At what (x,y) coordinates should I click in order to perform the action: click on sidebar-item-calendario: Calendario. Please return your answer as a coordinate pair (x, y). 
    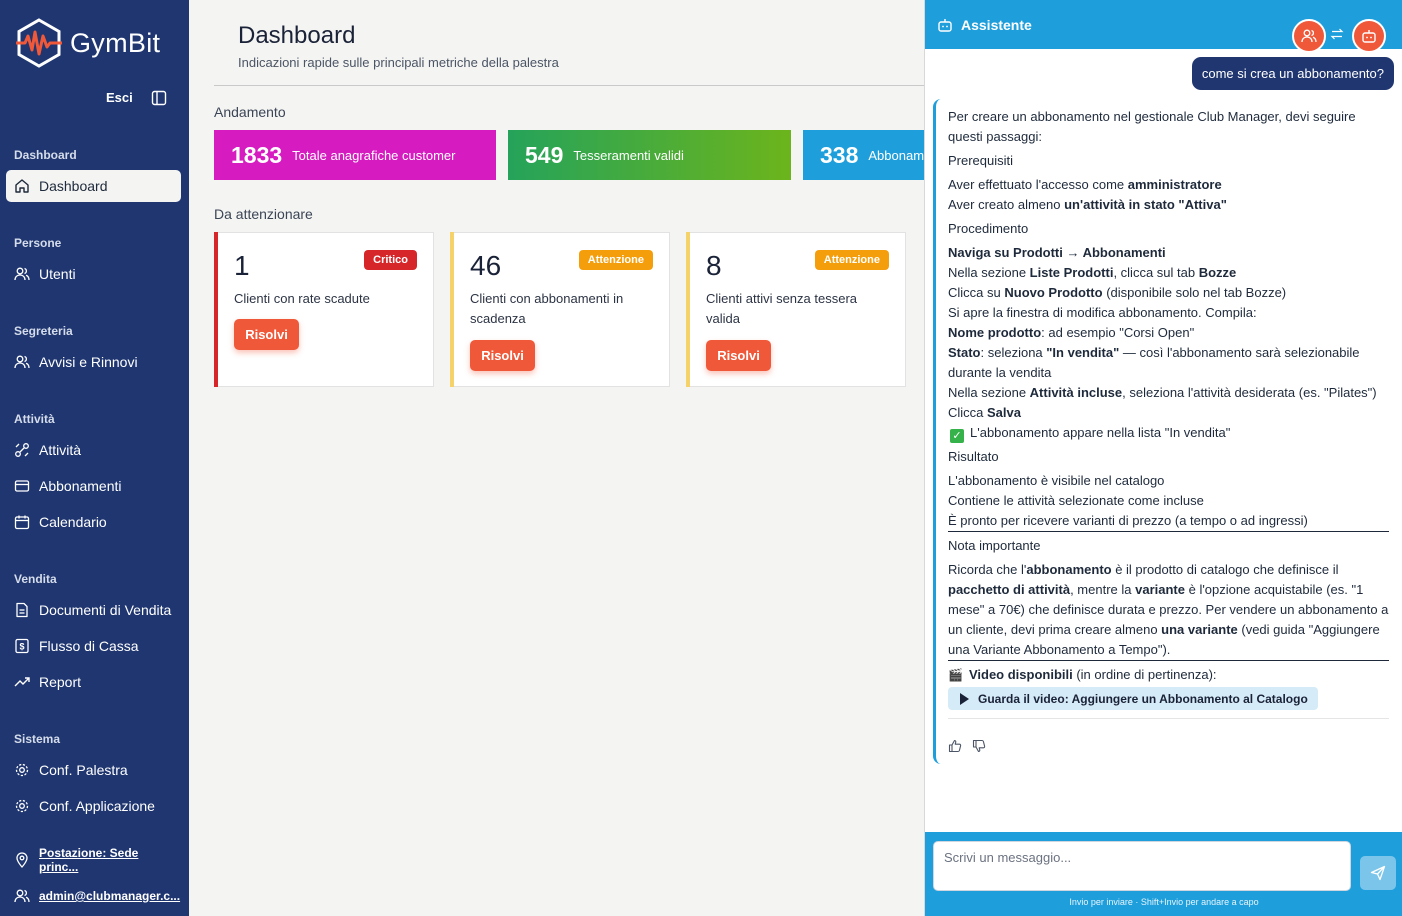
    Looking at the image, I should click on (93, 522).